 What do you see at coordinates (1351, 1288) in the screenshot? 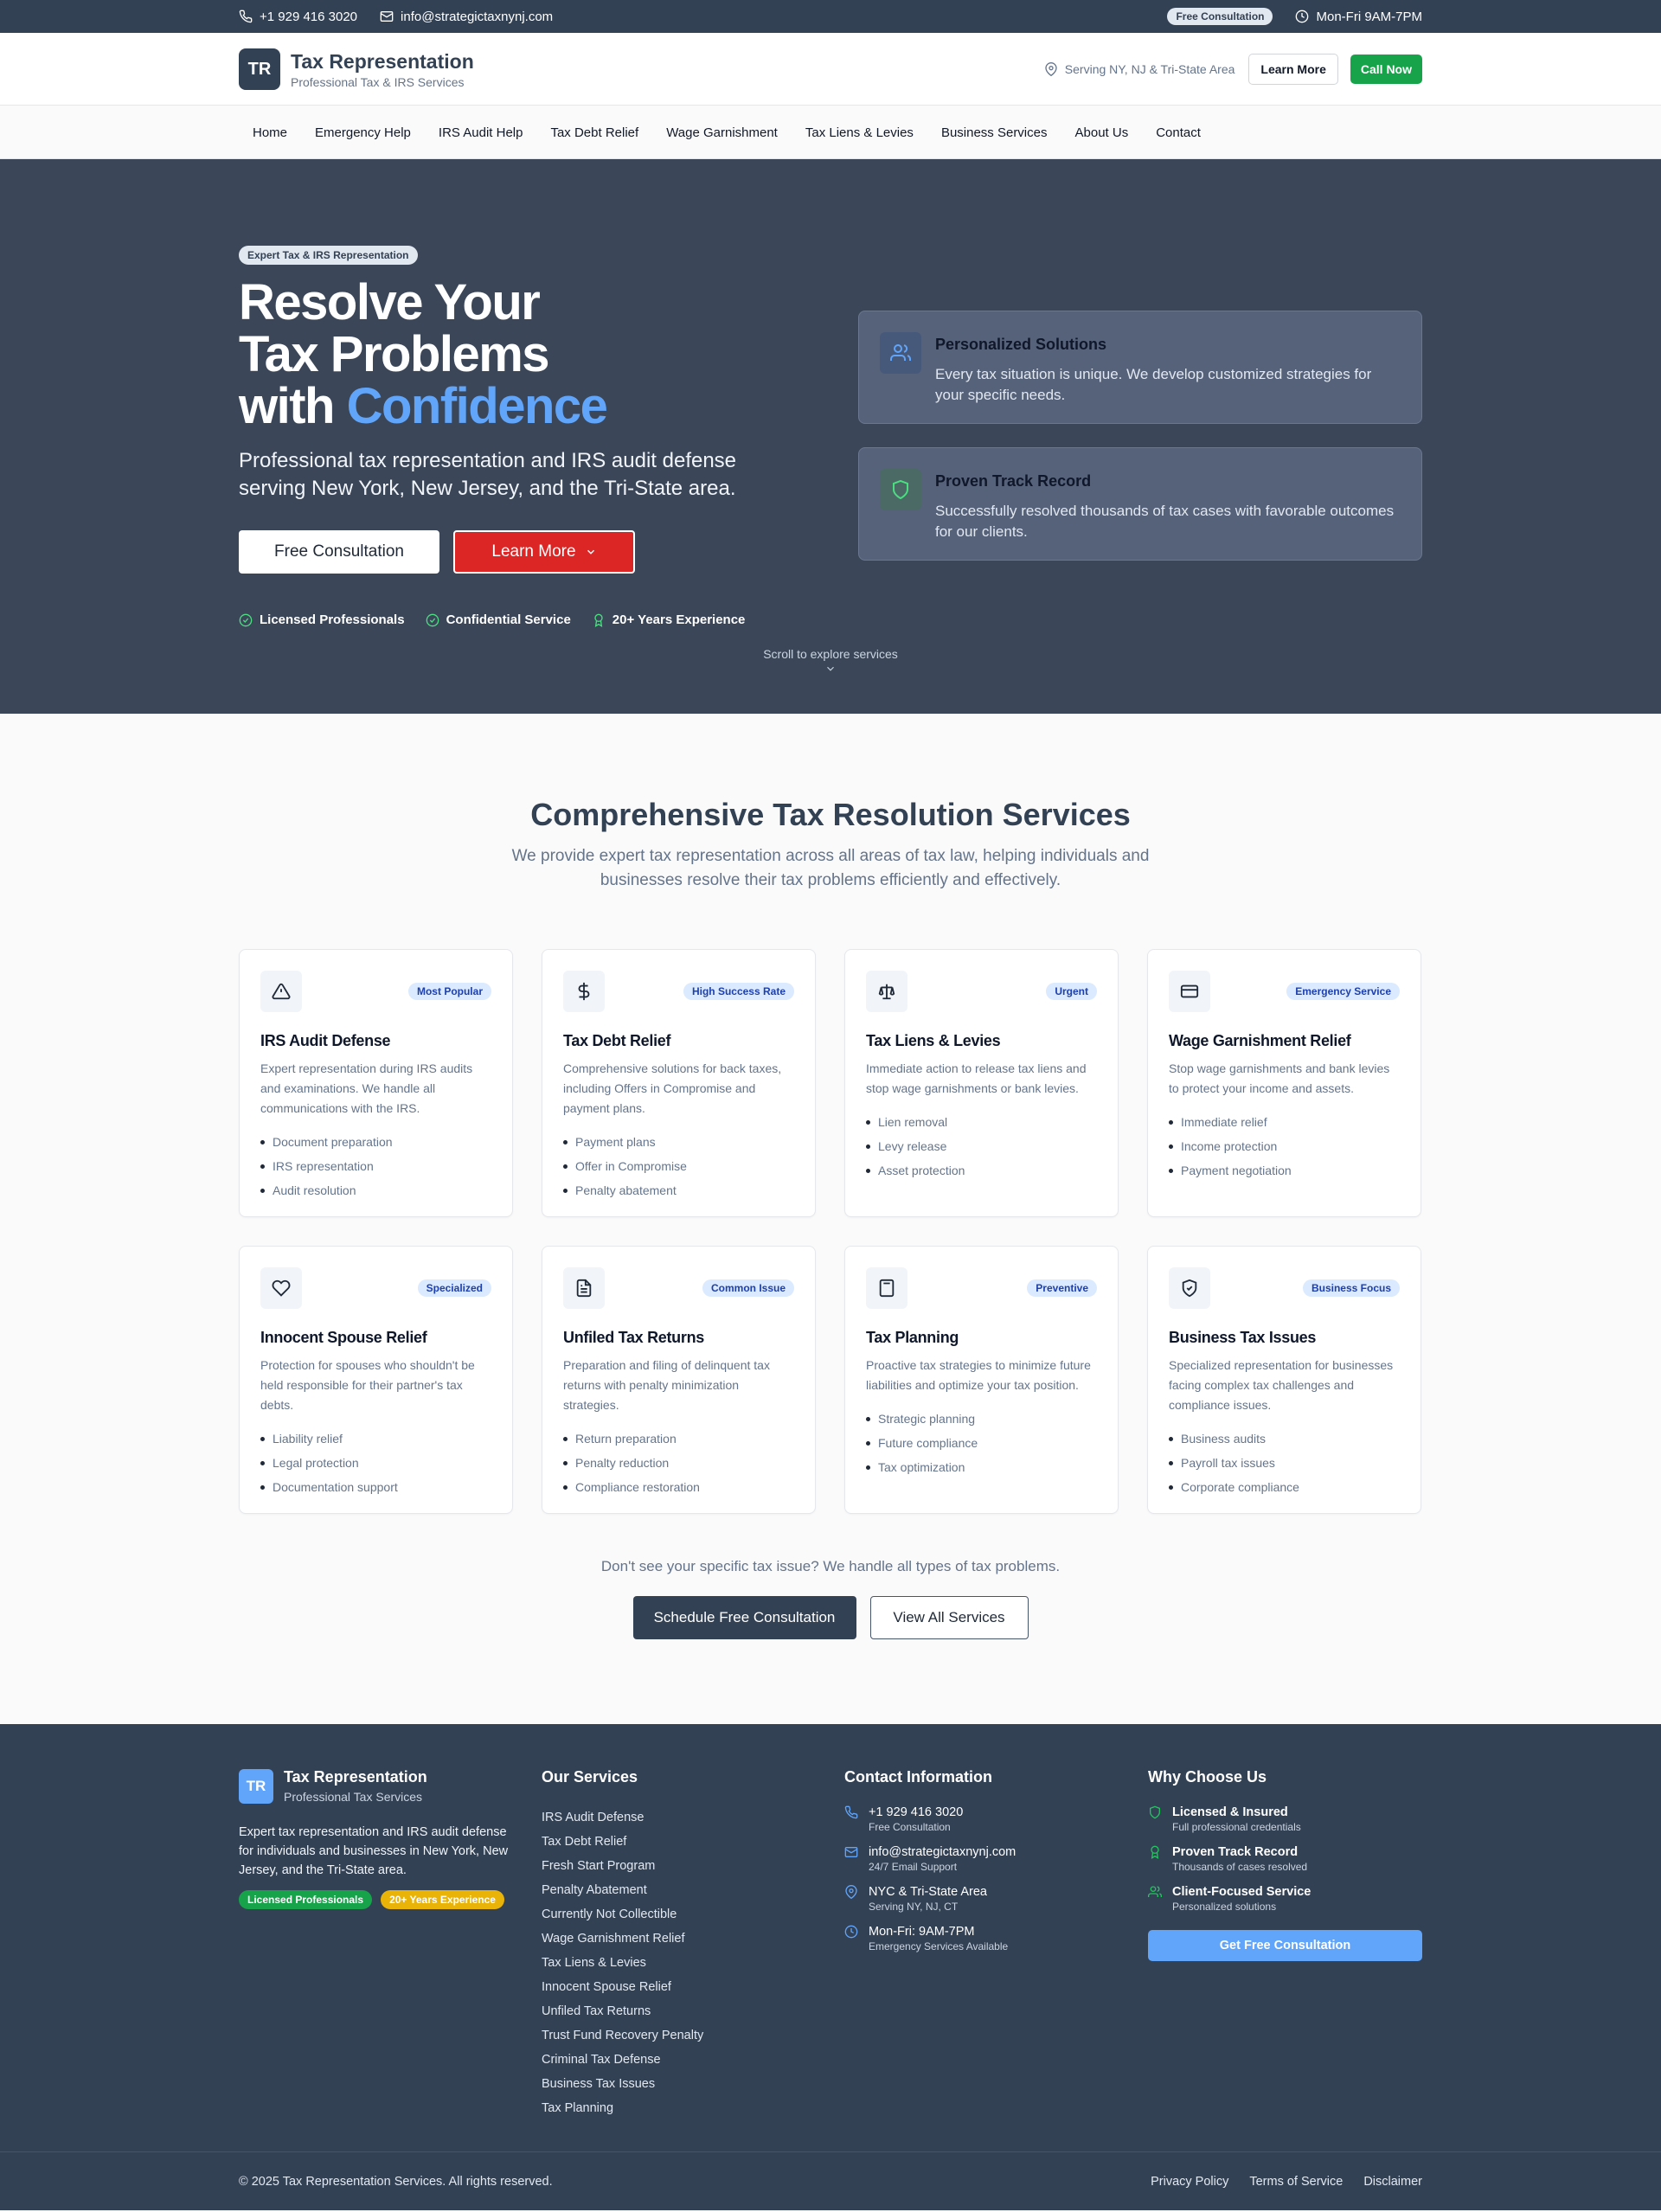
I see `service-badge: Business Focus` at bounding box center [1351, 1288].